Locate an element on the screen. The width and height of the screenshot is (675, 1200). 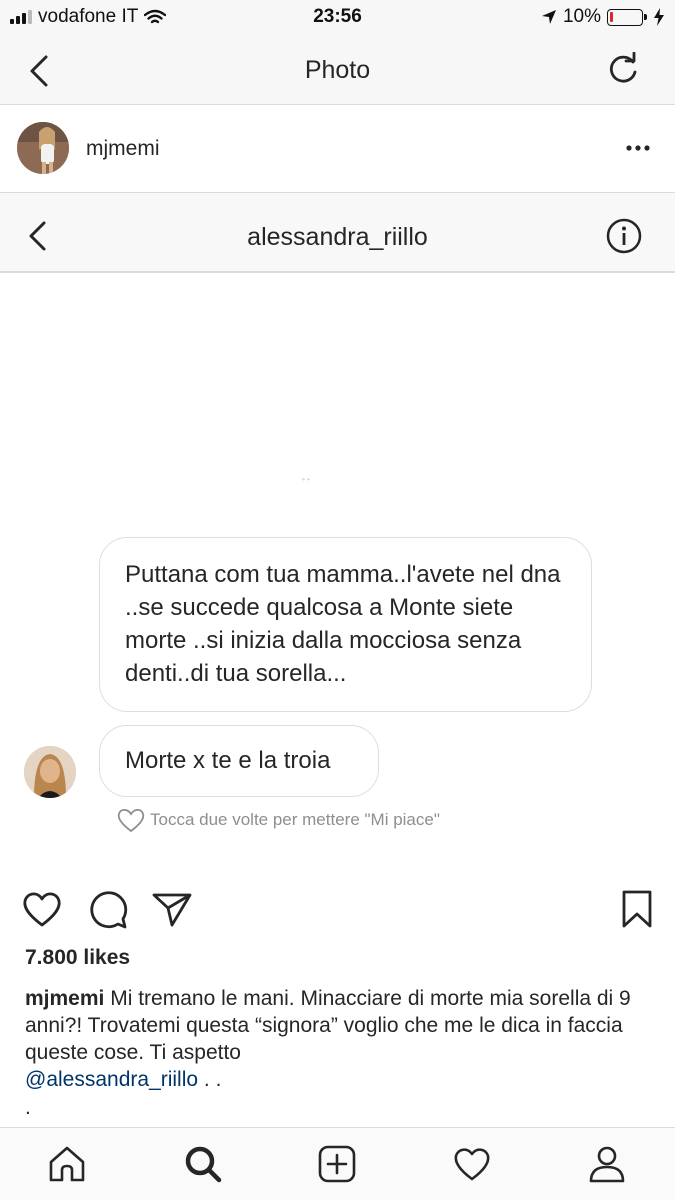
like-hint-label: Tocca due volte per mettere "Mi piace" is located at coordinates (295, 819).